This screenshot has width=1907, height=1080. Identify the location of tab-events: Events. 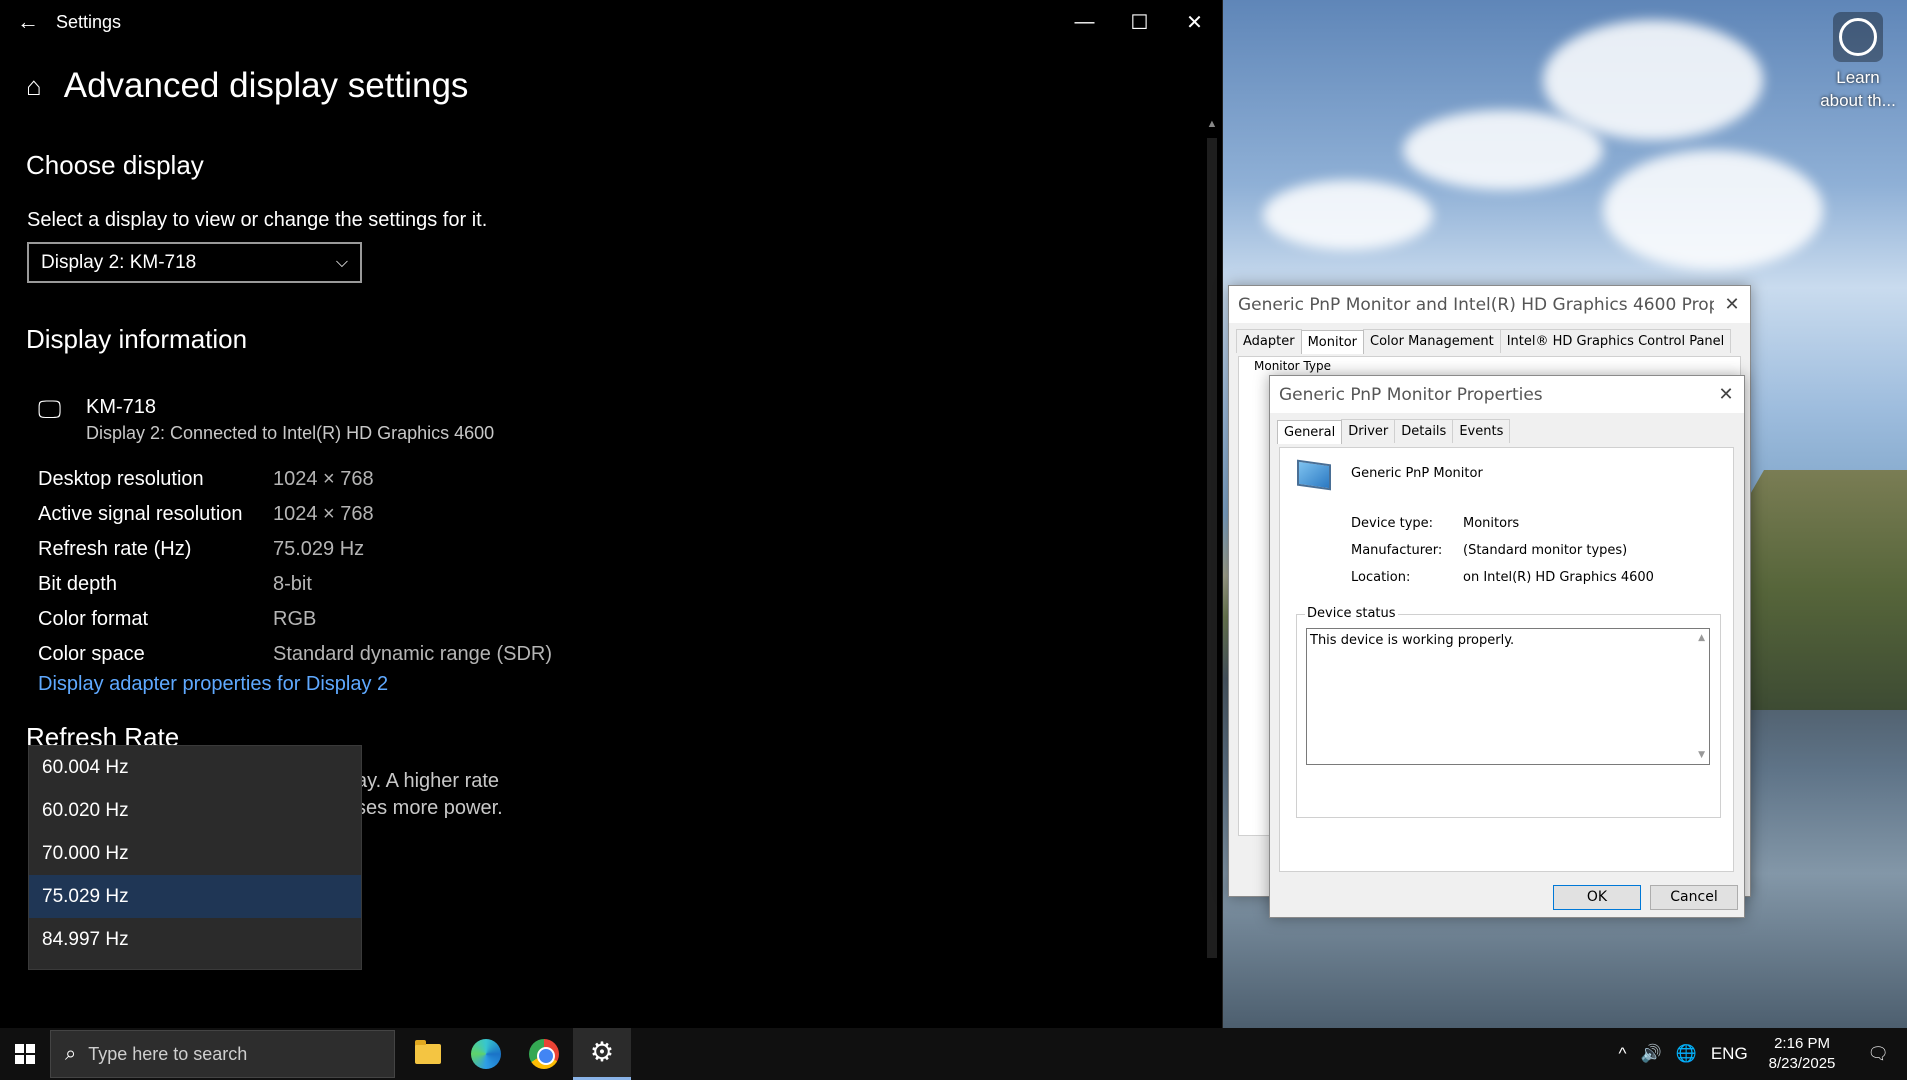
(1481, 431).